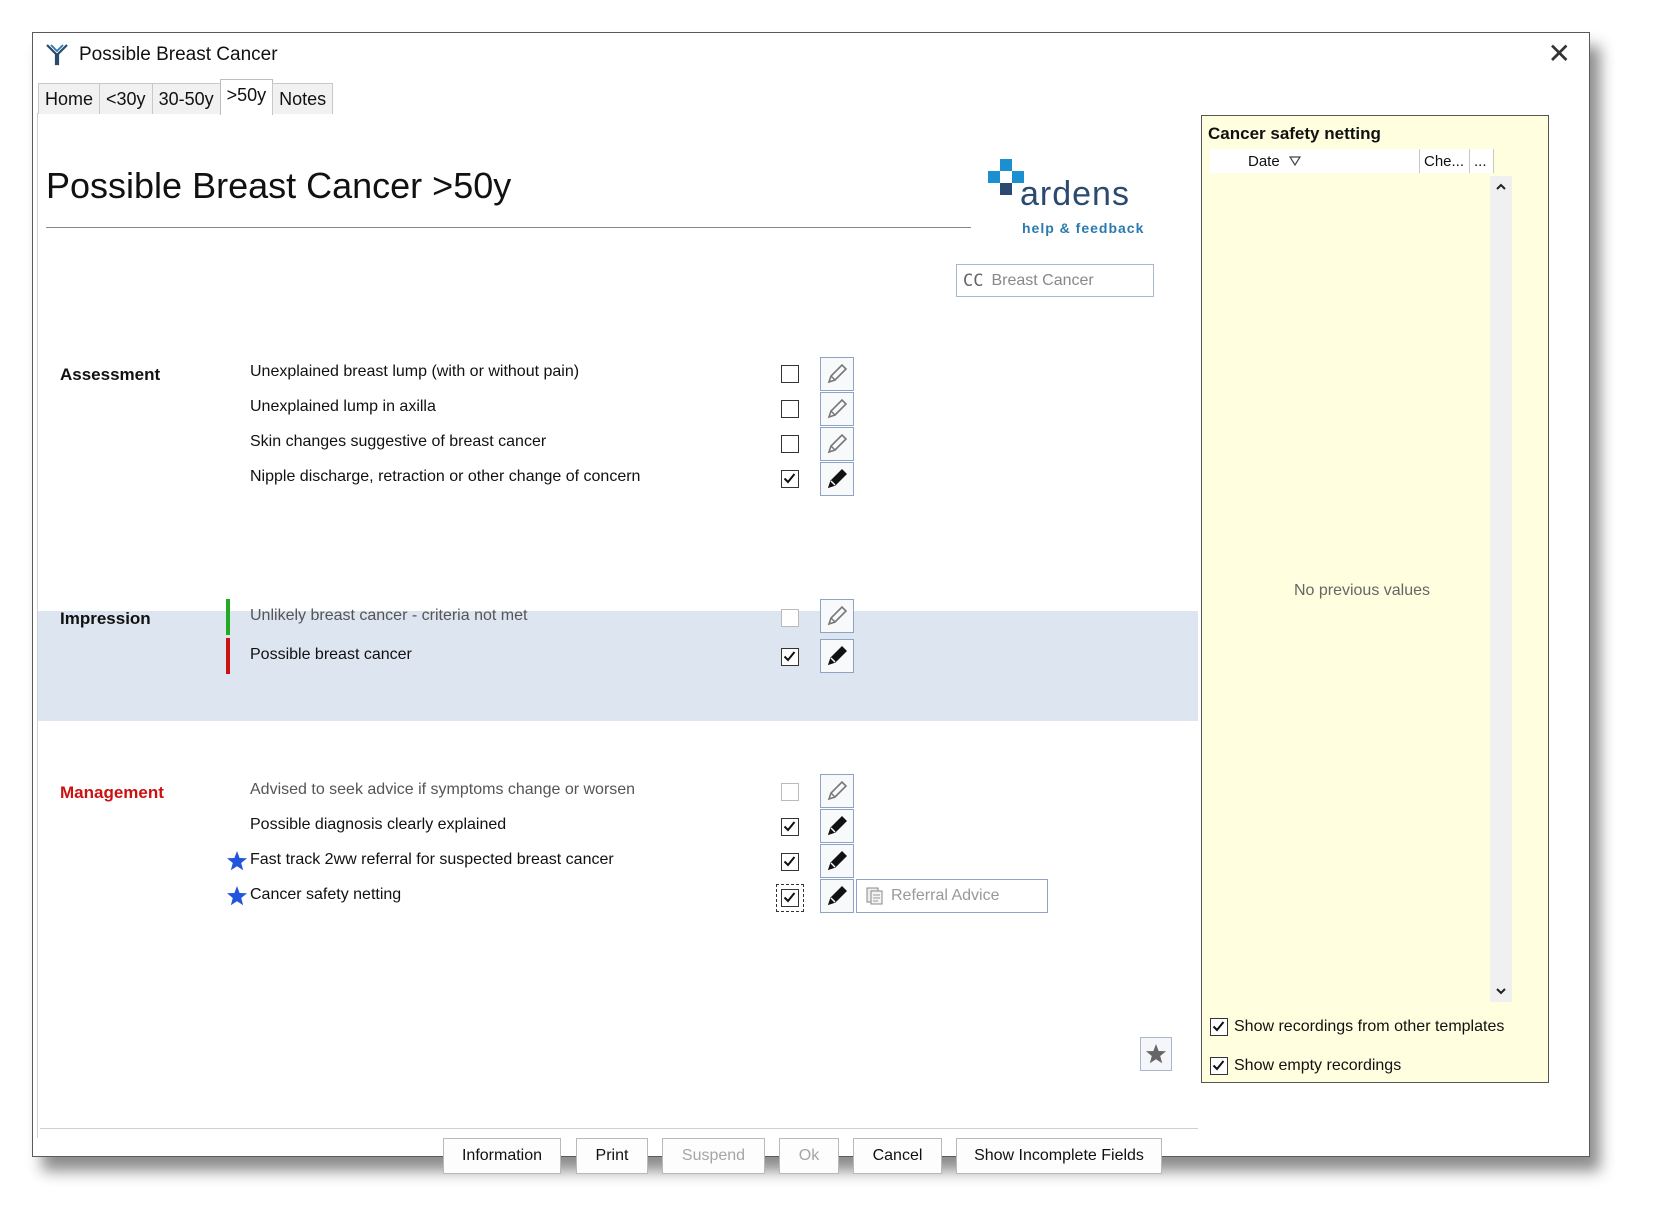  I want to click on show-other-templates-label: Show recordings from other templates, so click(1369, 1026).